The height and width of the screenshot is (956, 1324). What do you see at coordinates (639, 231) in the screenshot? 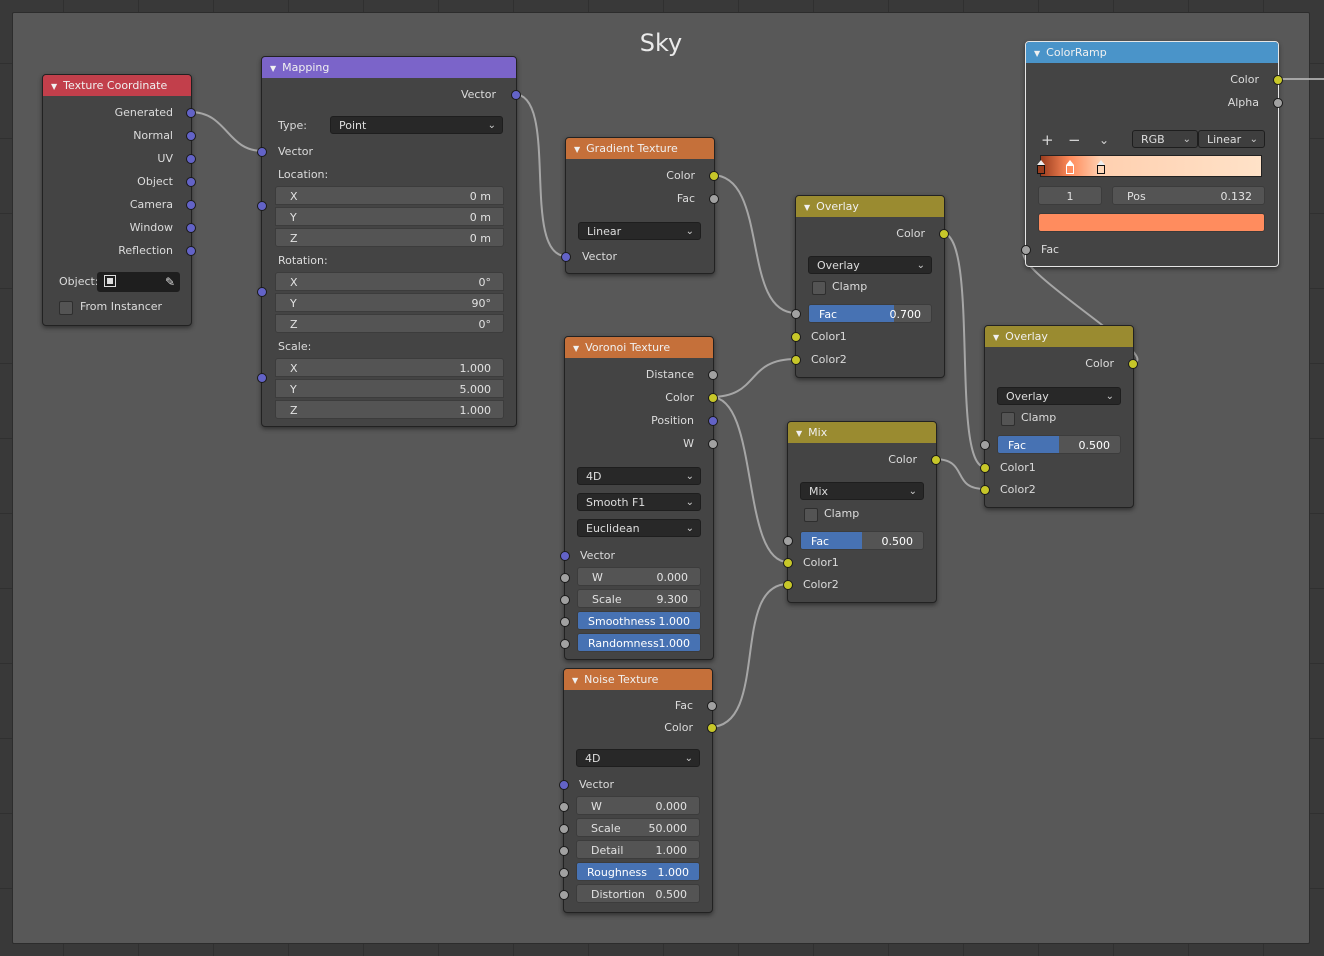
I see `gradient-type-dropdown: Linear ⌄` at bounding box center [639, 231].